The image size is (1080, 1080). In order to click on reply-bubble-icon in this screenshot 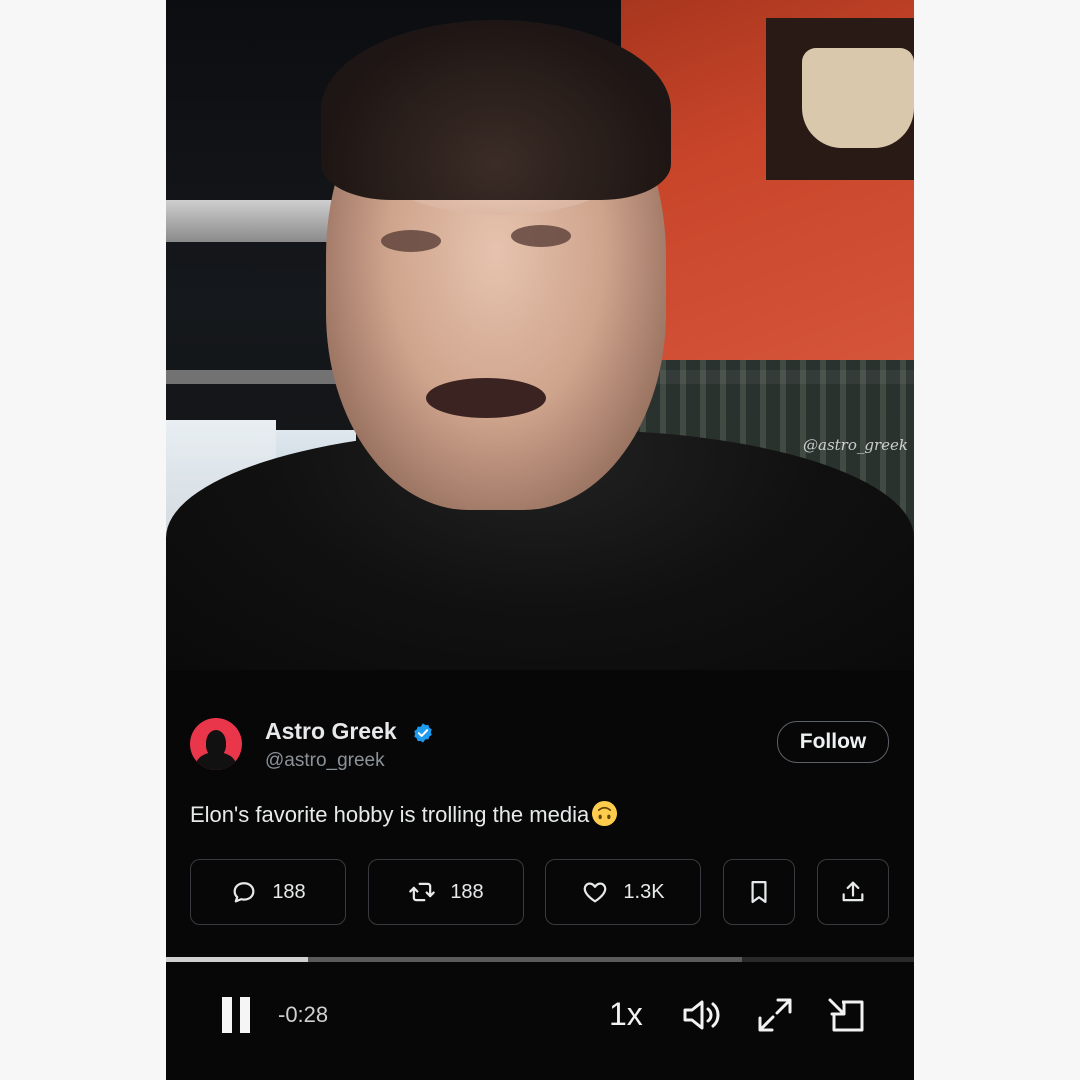, I will do `click(244, 892)`.